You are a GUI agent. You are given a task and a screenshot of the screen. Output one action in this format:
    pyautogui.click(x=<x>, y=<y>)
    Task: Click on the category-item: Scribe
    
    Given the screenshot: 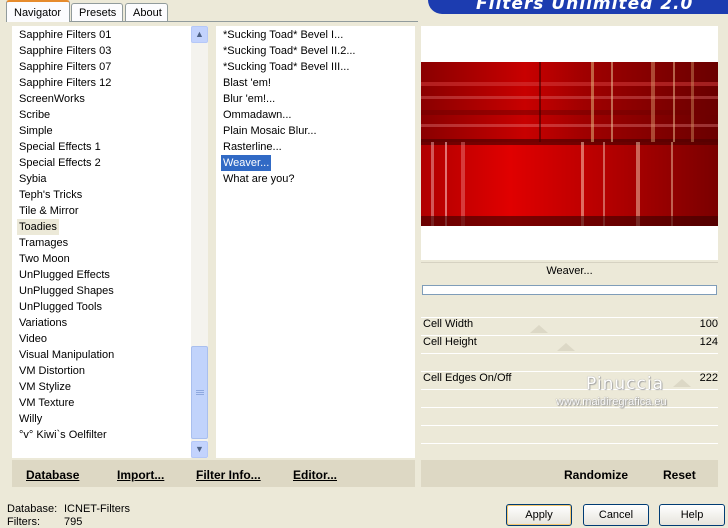 What is the action you would take?
    pyautogui.click(x=34, y=115)
    